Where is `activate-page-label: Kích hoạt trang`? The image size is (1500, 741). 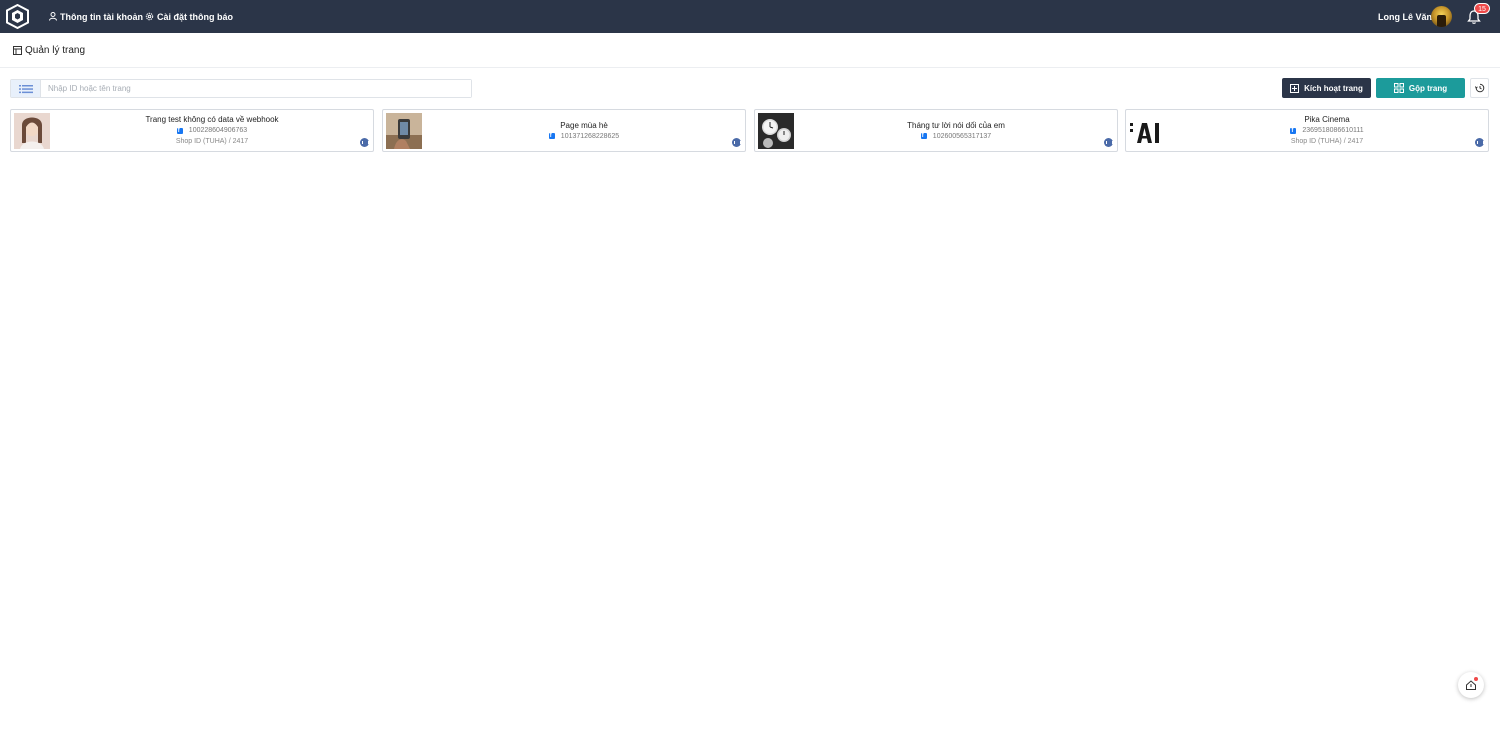 activate-page-label: Kích hoạt trang is located at coordinates (1333, 88).